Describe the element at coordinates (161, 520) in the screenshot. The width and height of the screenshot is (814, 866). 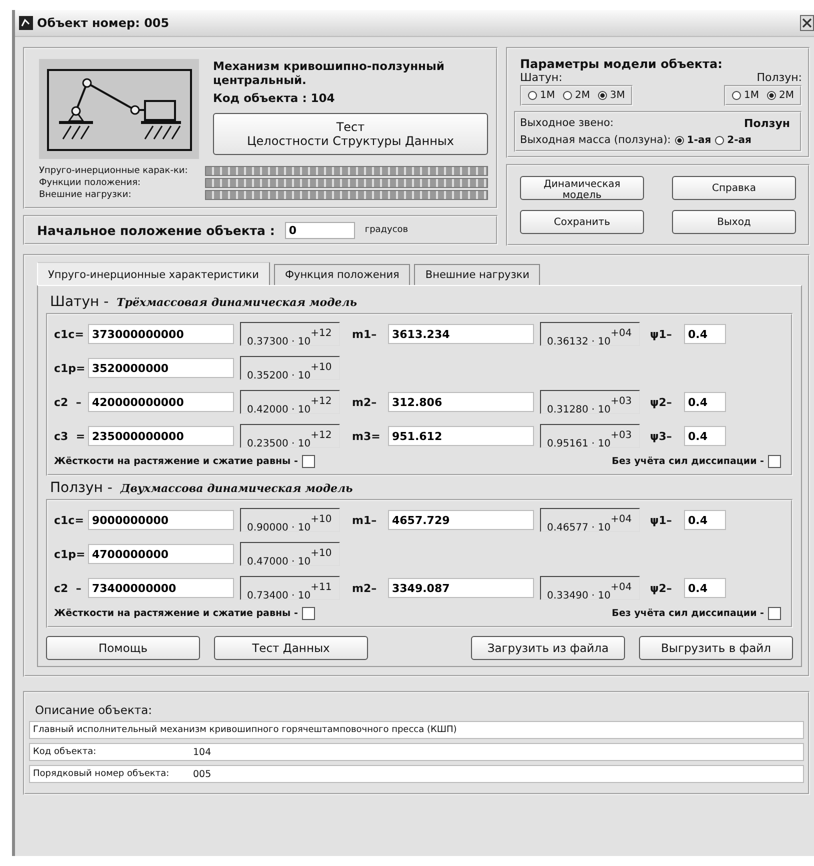
I see `parameter-field: 9000000000` at that location.